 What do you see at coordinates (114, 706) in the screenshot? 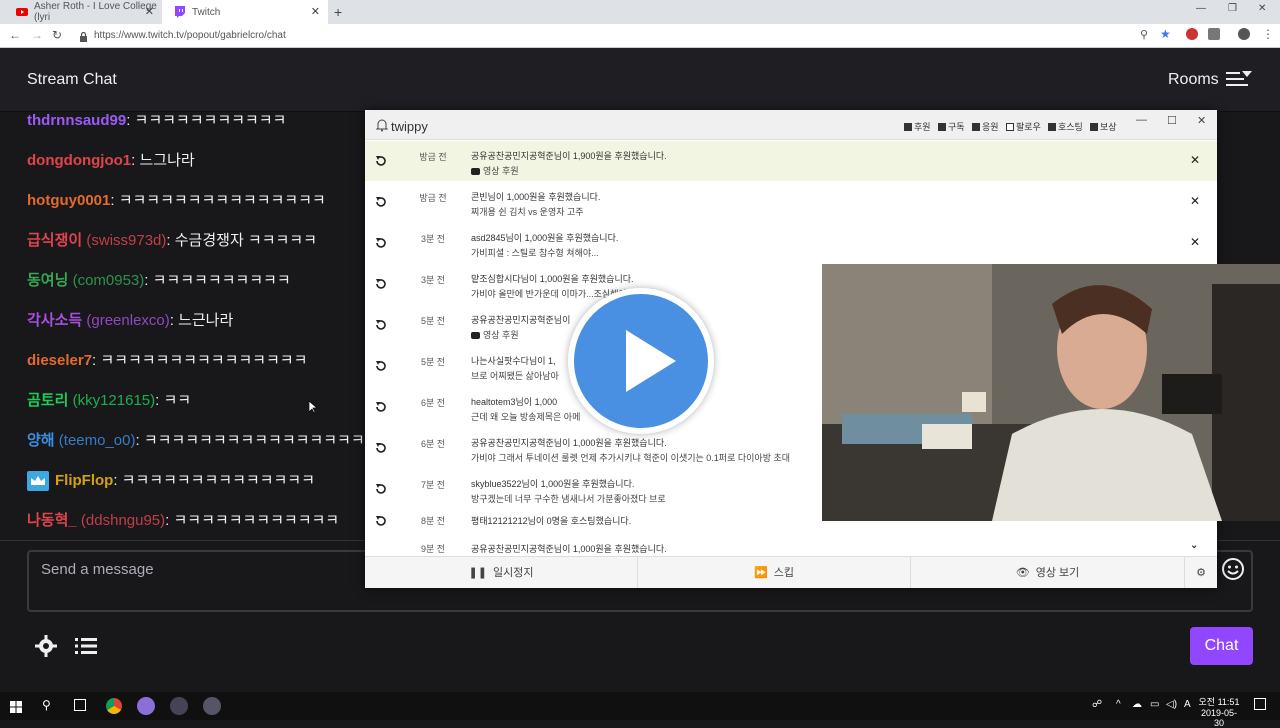
I see `chrome-icon` at bounding box center [114, 706].